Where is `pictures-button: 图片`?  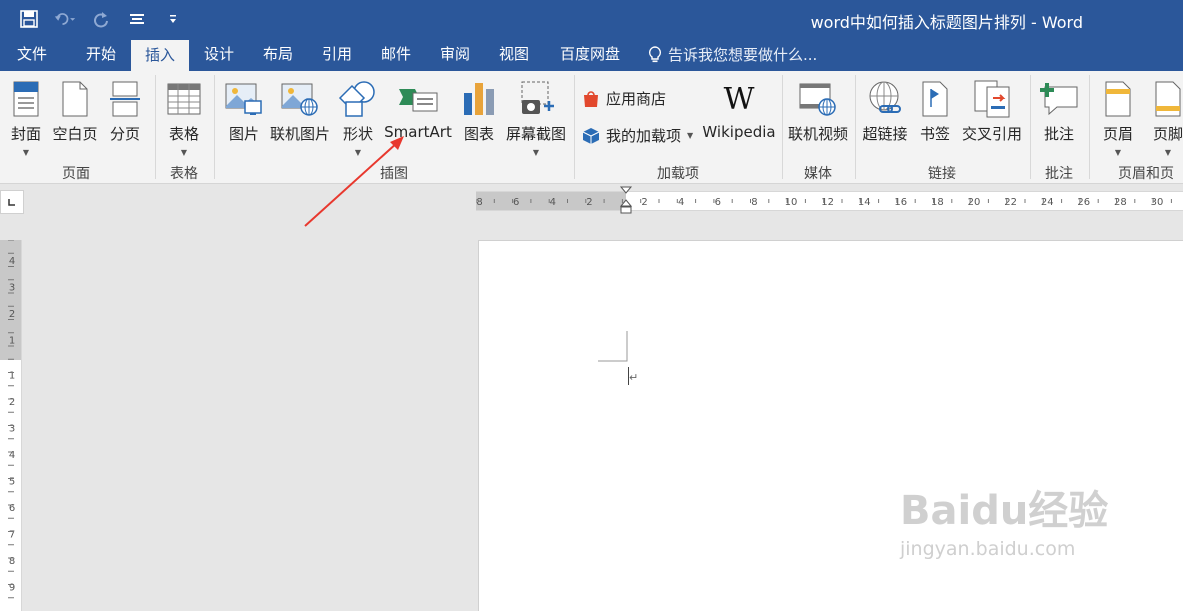 pictures-button: 图片 is located at coordinates (244, 110).